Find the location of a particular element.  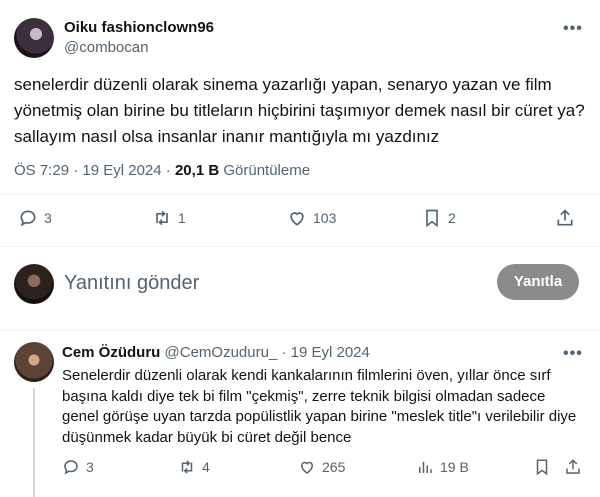

views-label: Görüntüleme is located at coordinates (267, 170).